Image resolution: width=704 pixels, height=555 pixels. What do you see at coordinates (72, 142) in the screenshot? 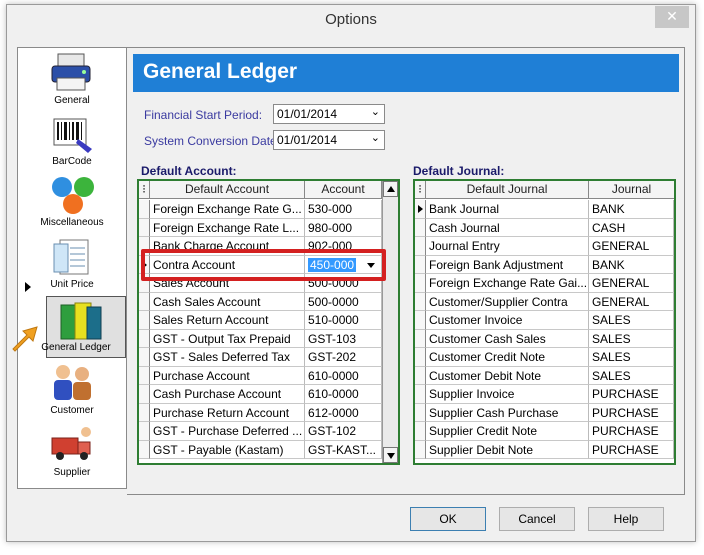
I see `sidebar-item-barcode: BarCode` at bounding box center [72, 142].